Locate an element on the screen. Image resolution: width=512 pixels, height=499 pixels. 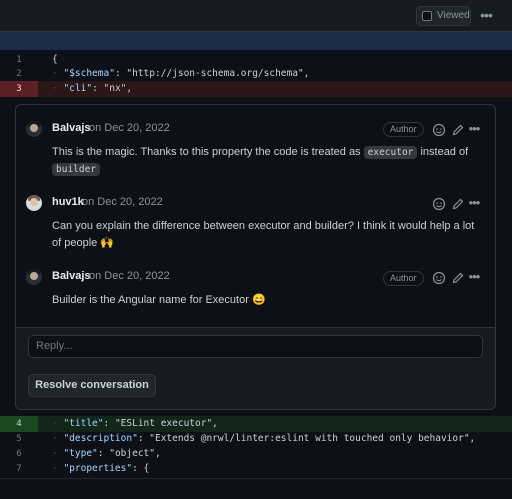
json-key: "description" is located at coordinates (100, 438).